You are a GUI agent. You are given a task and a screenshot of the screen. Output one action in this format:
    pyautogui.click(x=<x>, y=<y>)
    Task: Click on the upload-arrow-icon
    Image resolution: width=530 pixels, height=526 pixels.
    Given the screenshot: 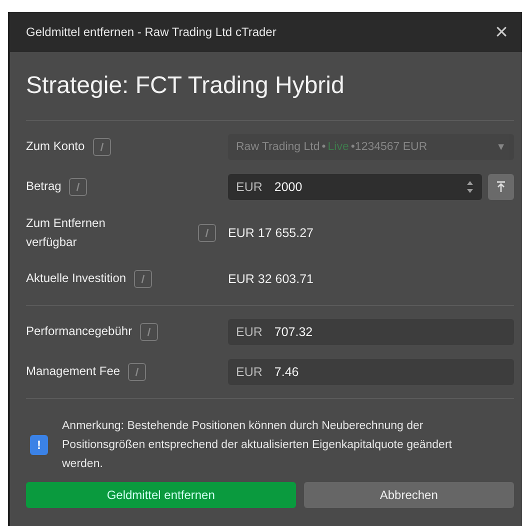 What is the action you would take?
    pyautogui.click(x=501, y=187)
    